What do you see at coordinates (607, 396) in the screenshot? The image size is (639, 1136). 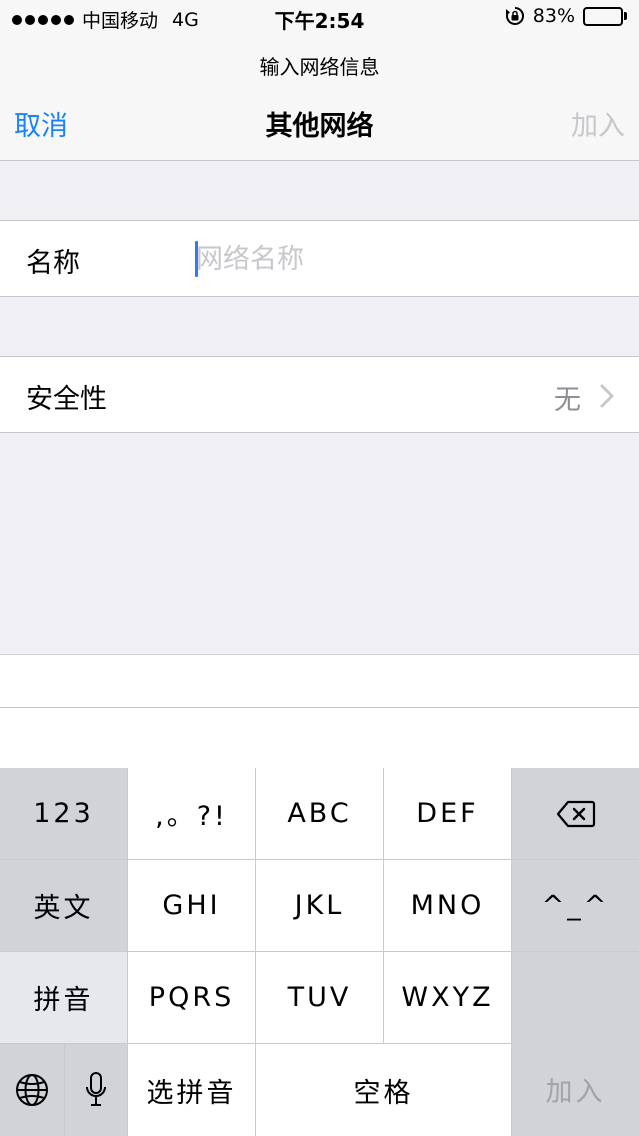 I see `chevron-right-icon` at bounding box center [607, 396].